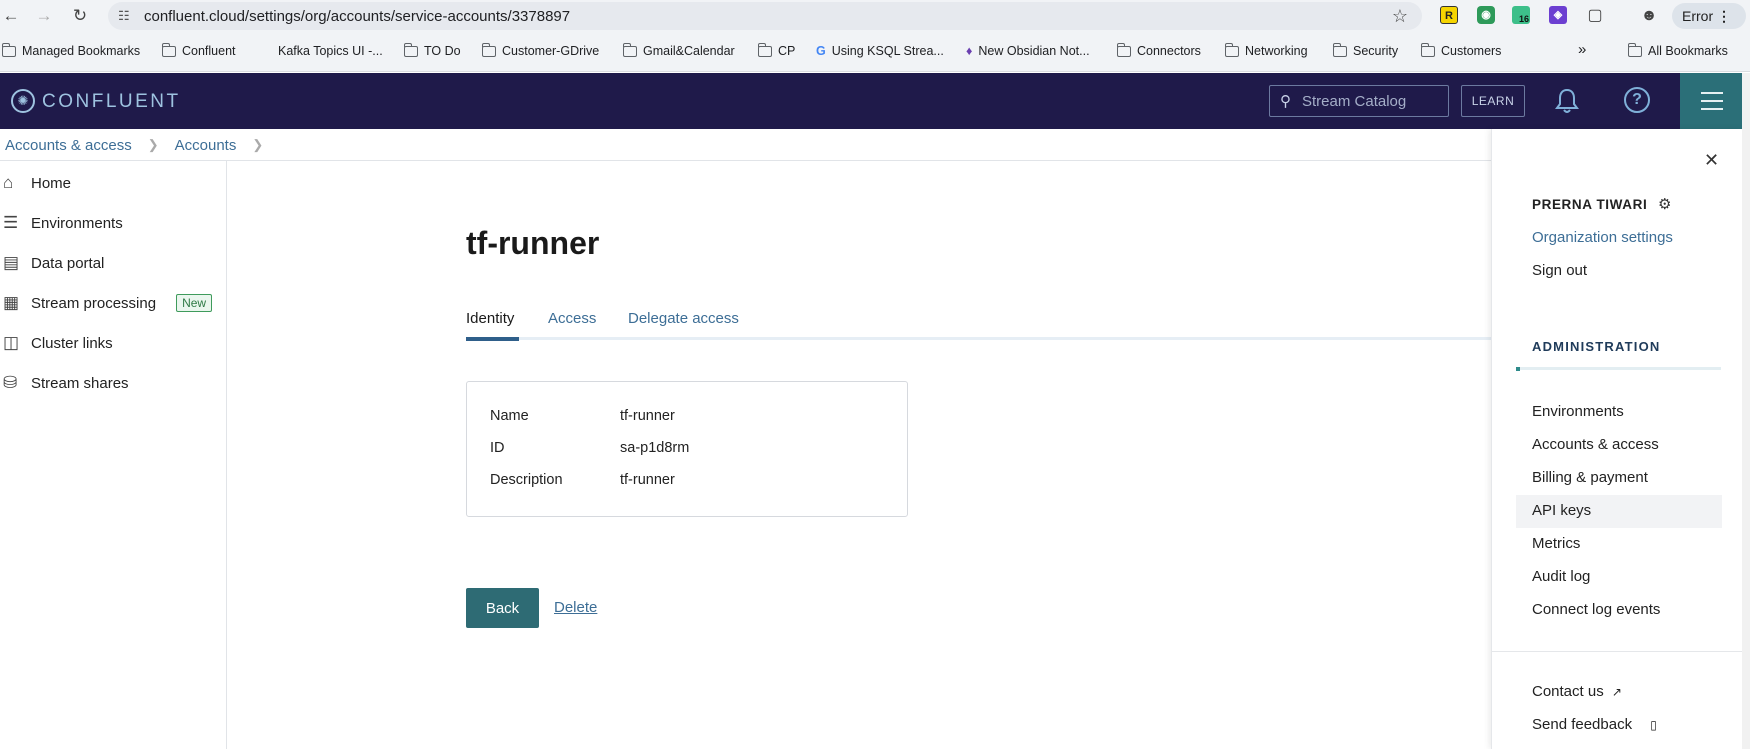 Image resolution: width=1750 pixels, height=749 pixels. What do you see at coordinates (44, 16) in the screenshot?
I see `forward-arrow-icon: →` at bounding box center [44, 16].